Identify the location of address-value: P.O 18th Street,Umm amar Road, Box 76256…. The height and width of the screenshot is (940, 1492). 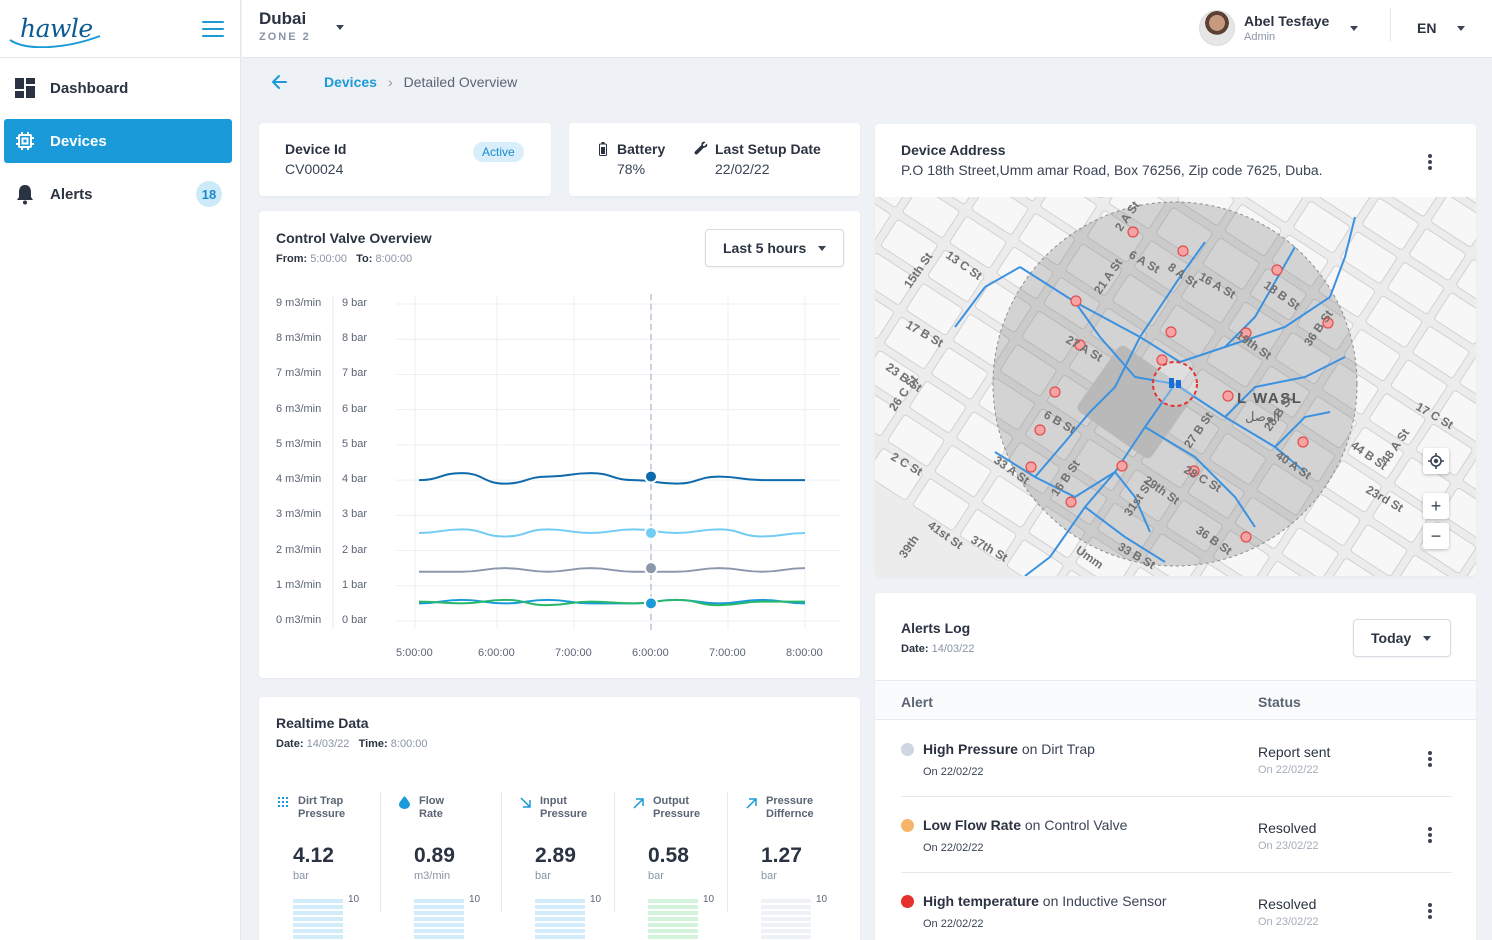
(1112, 170).